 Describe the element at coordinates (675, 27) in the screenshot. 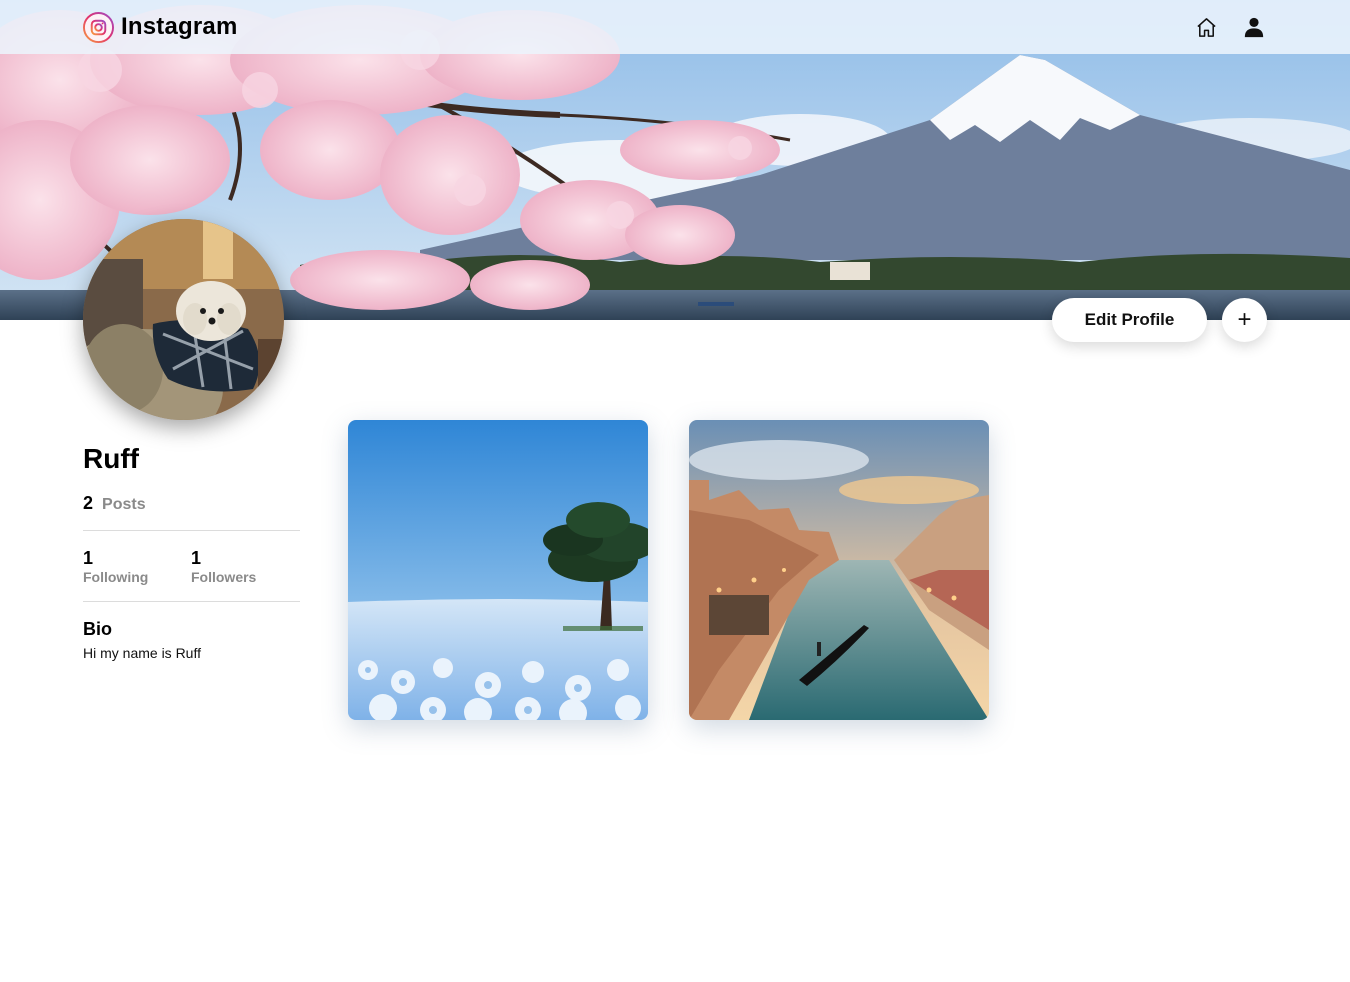

I see `top-navbar: Instagram` at that location.